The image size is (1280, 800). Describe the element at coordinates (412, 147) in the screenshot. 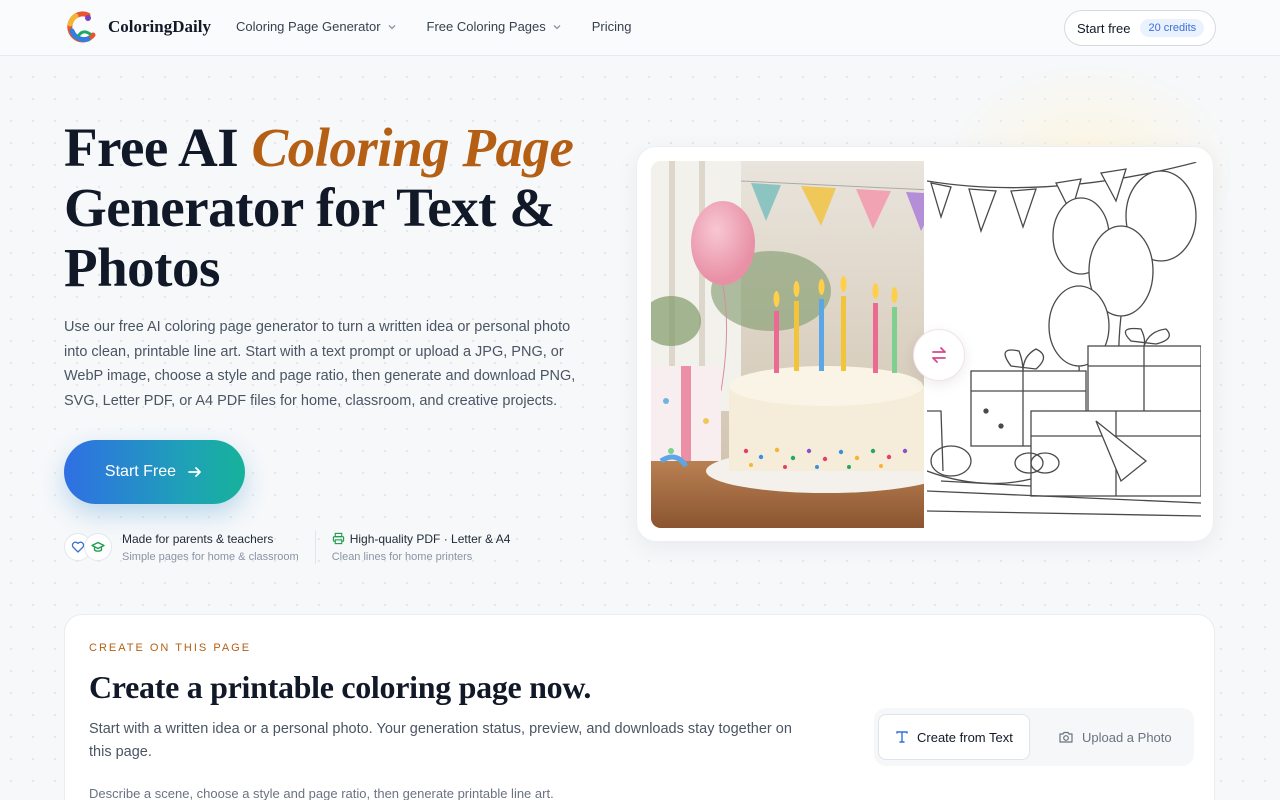

I see `hero-title-accent: Coloring Page` at that location.